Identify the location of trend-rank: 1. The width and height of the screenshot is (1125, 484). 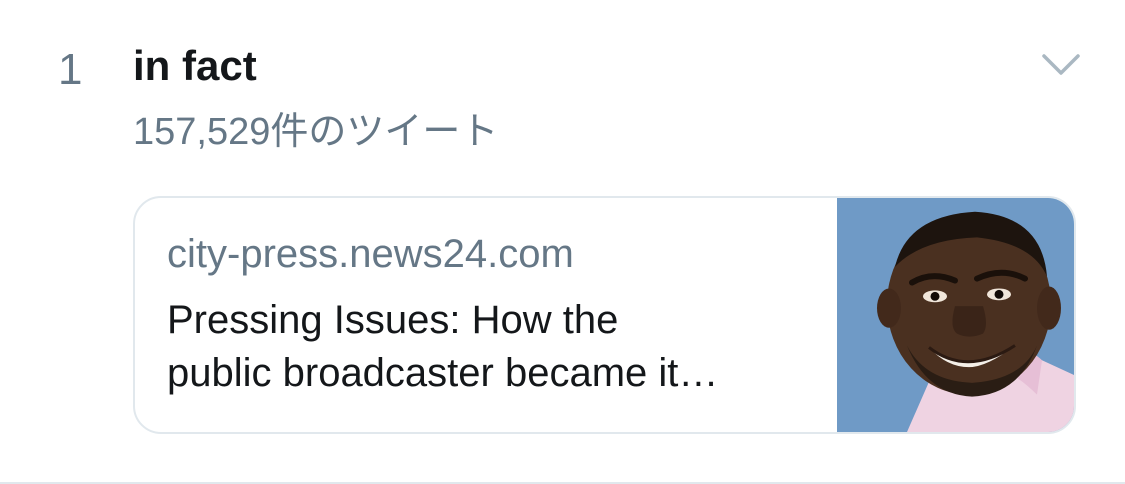
(70, 69).